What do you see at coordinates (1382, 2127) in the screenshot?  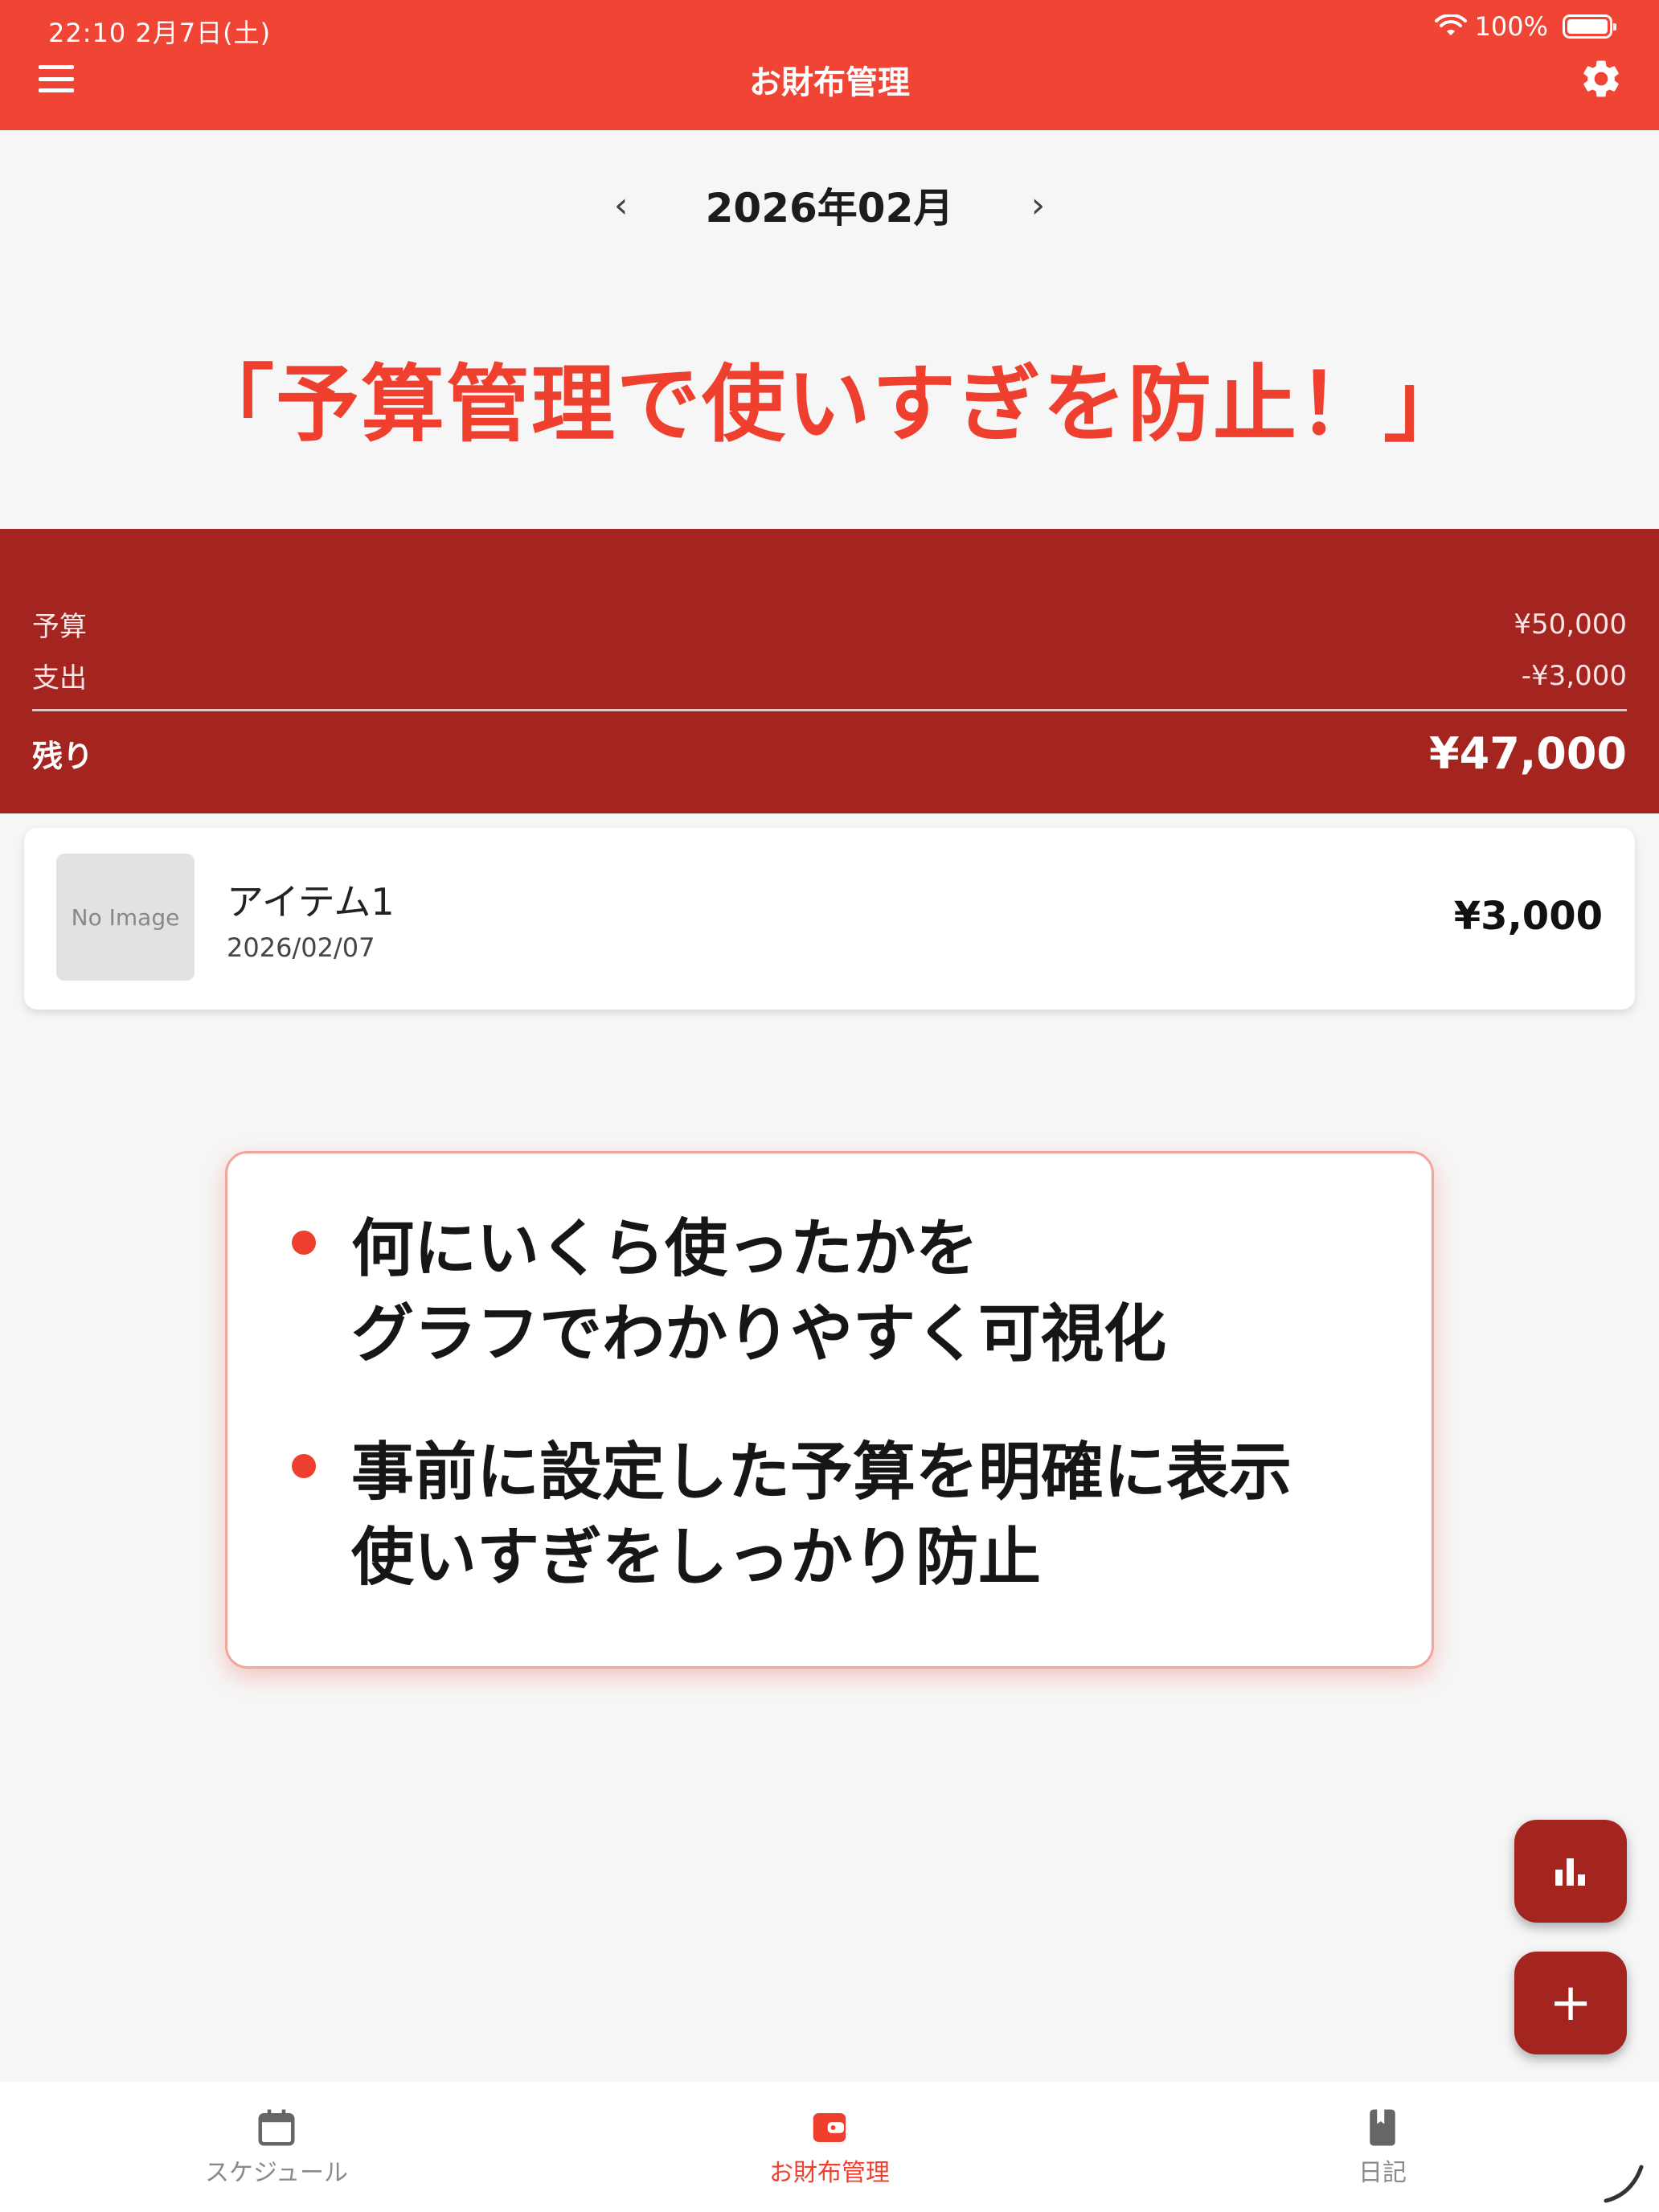 I see `book-icon` at bounding box center [1382, 2127].